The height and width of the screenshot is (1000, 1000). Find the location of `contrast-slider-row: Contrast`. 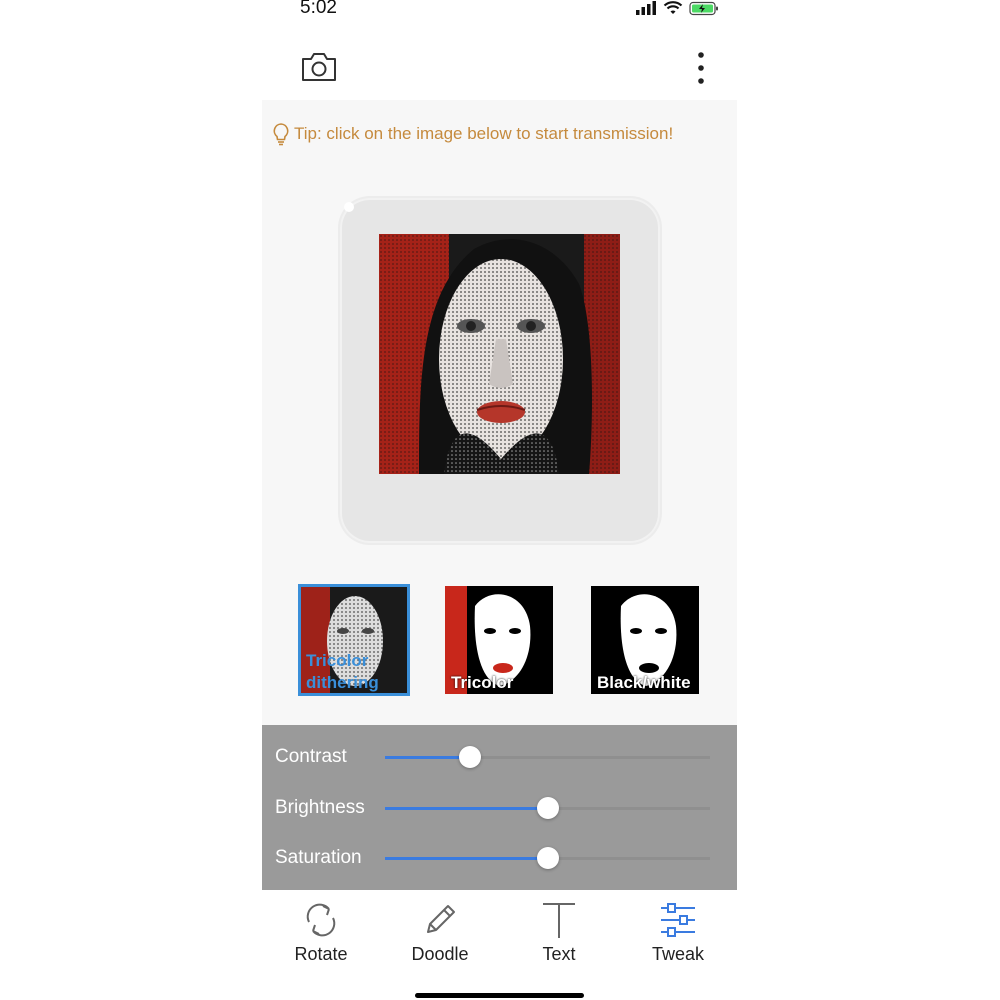

contrast-slider-row: Contrast is located at coordinates (499, 757).